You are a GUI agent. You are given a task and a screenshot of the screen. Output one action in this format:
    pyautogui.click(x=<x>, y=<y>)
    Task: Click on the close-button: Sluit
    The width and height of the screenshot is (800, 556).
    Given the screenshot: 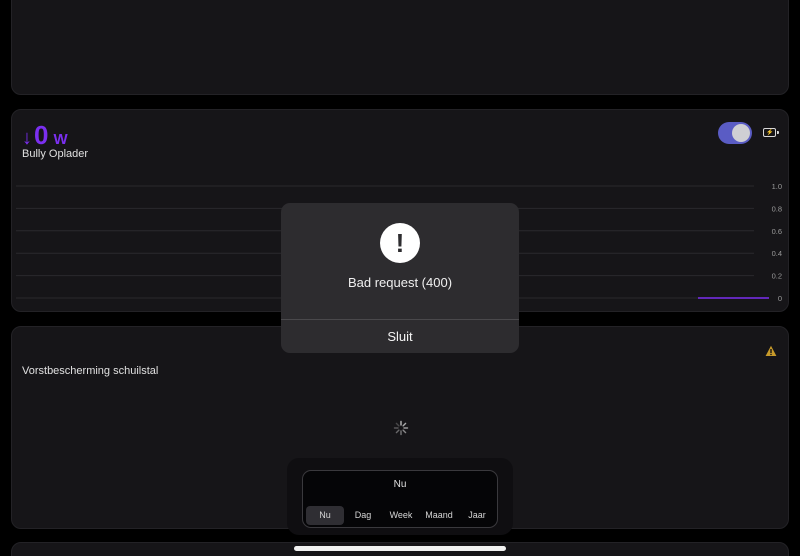 What is the action you would take?
    pyautogui.click(x=400, y=336)
    